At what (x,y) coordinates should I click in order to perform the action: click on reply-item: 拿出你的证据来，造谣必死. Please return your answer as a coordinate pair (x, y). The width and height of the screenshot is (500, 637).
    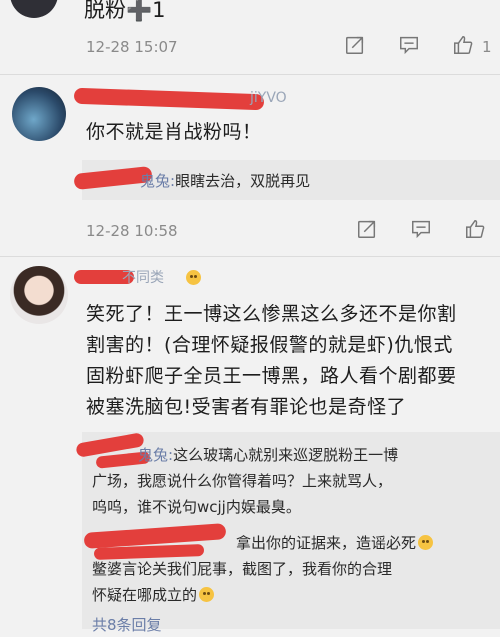
    Looking at the image, I should click on (335, 543).